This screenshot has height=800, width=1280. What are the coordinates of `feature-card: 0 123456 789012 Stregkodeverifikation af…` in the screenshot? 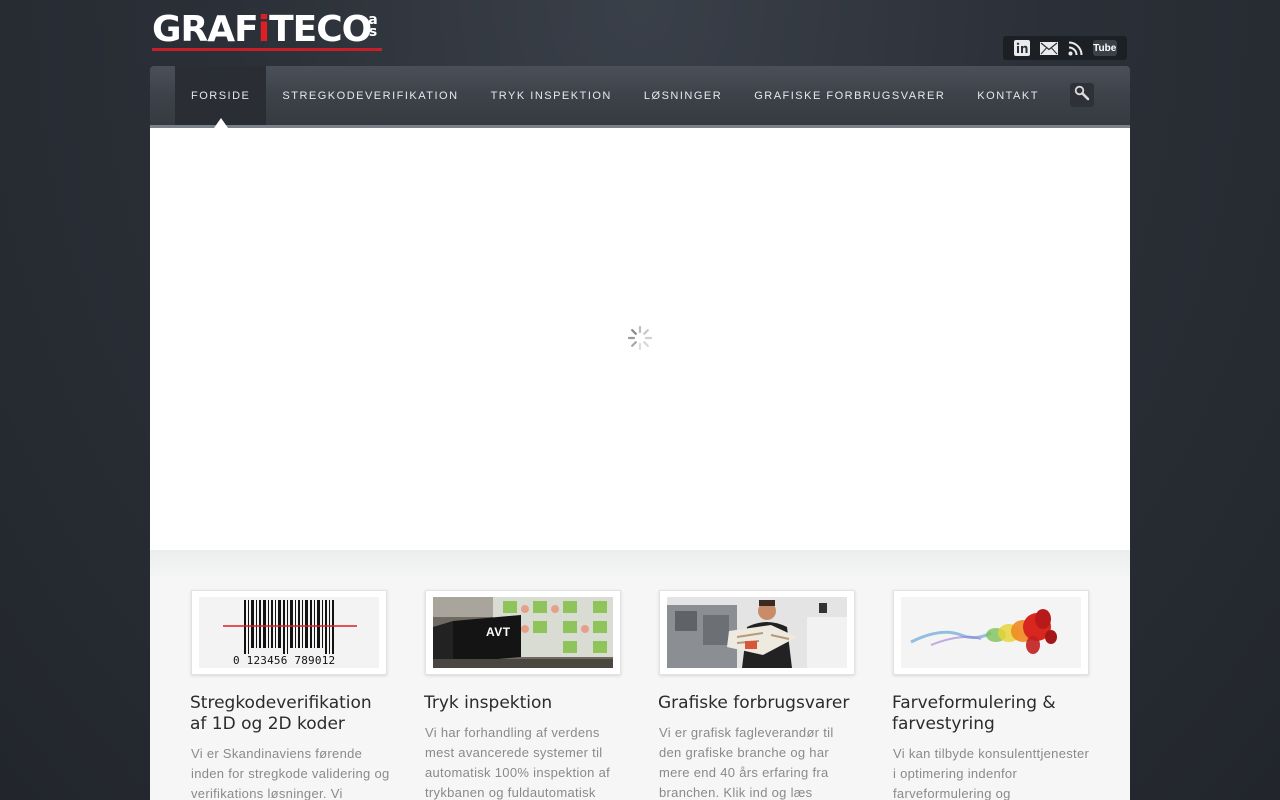 It's located at (290, 695).